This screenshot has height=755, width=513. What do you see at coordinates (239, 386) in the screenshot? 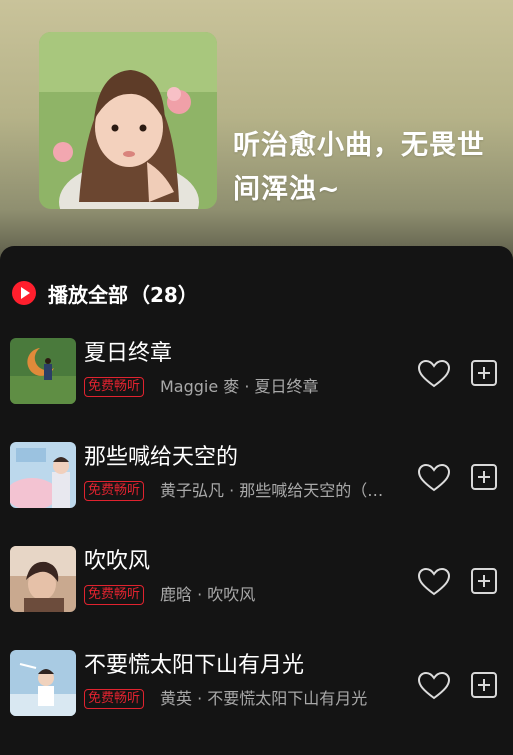
I see `song-artist-album: Maggie 麥 · 夏日终章` at bounding box center [239, 386].